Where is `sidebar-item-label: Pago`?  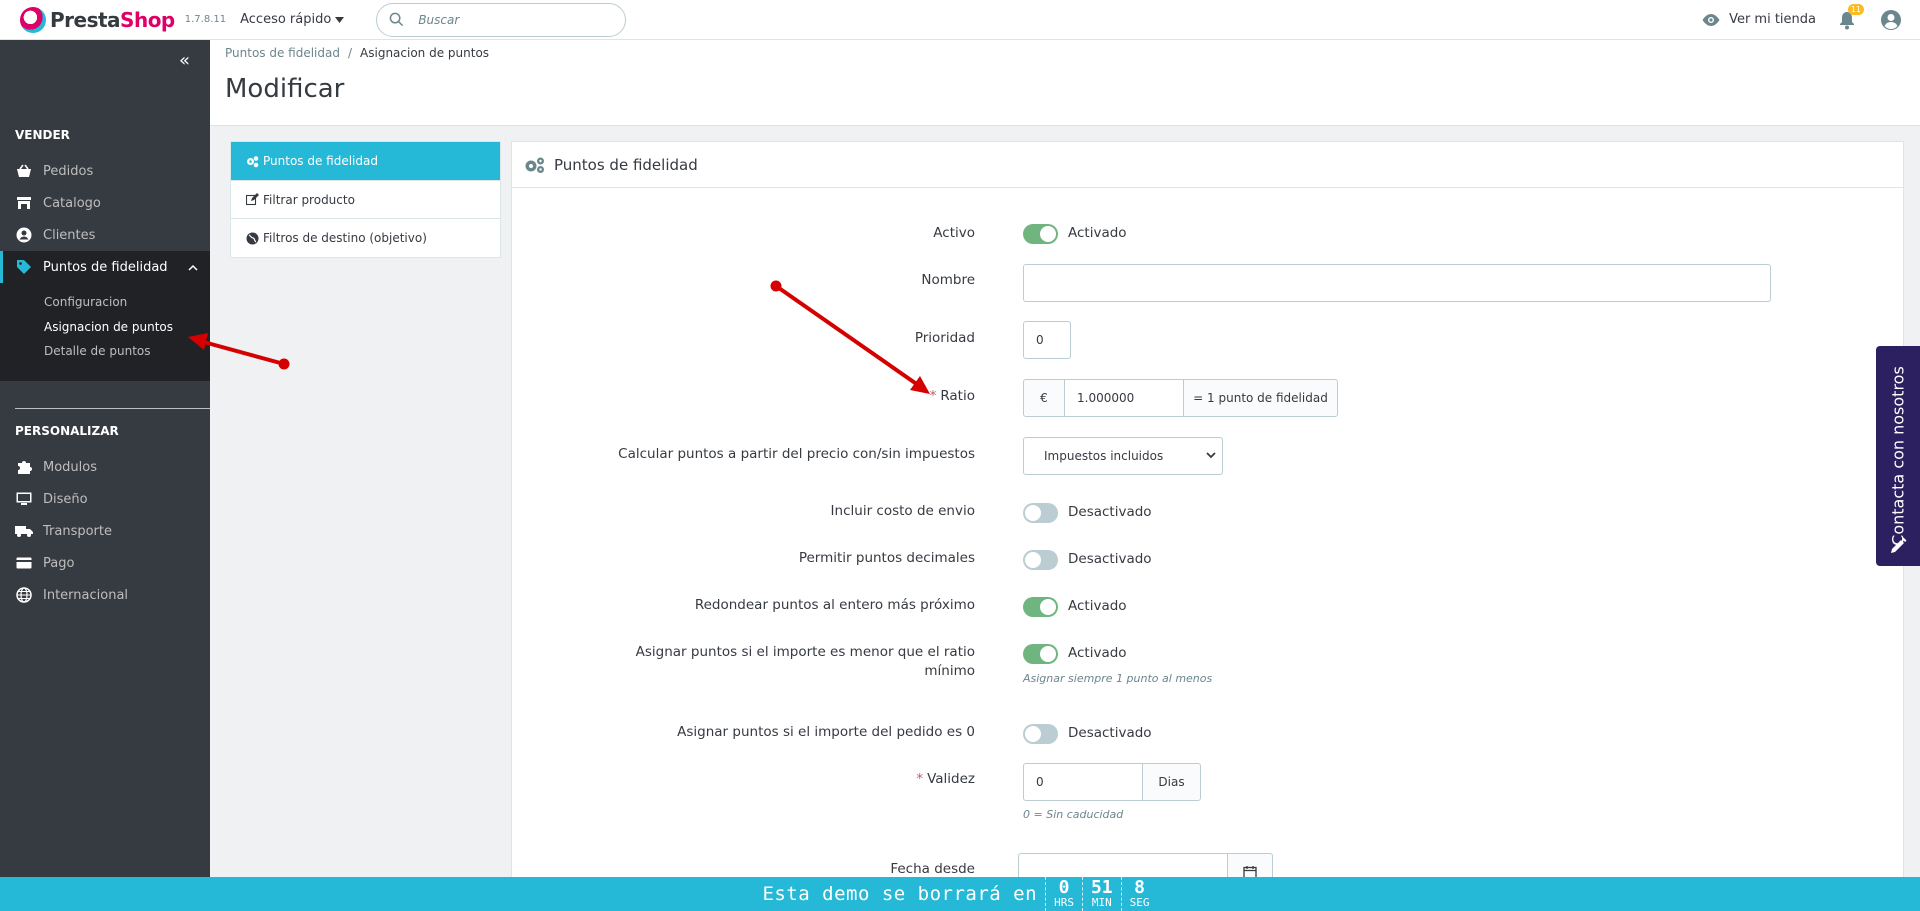 sidebar-item-label: Pago is located at coordinates (59, 563).